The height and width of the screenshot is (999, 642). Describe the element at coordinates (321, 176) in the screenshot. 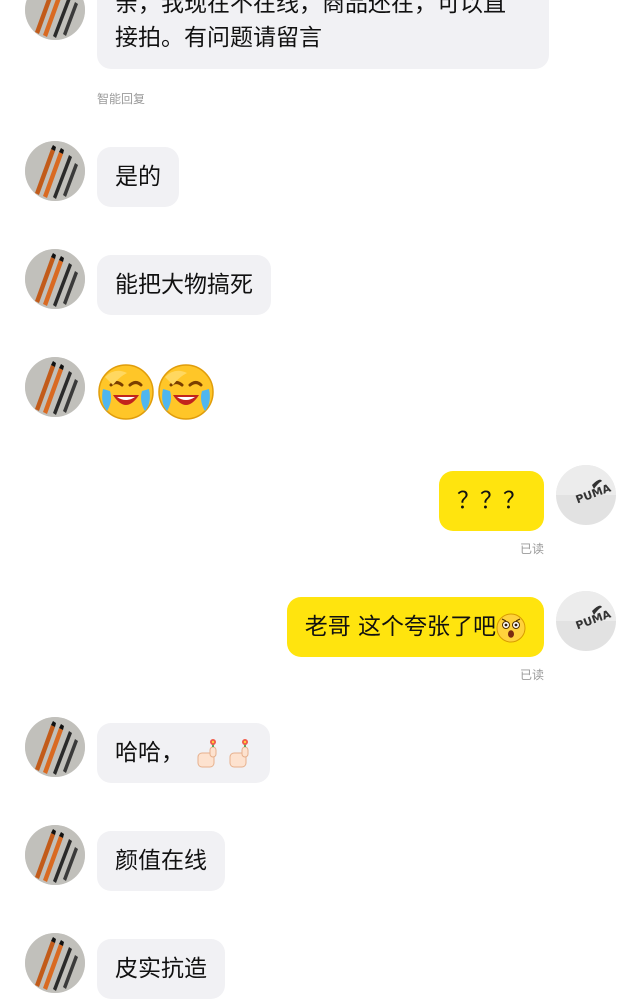

I see `message-row: 是的` at that location.